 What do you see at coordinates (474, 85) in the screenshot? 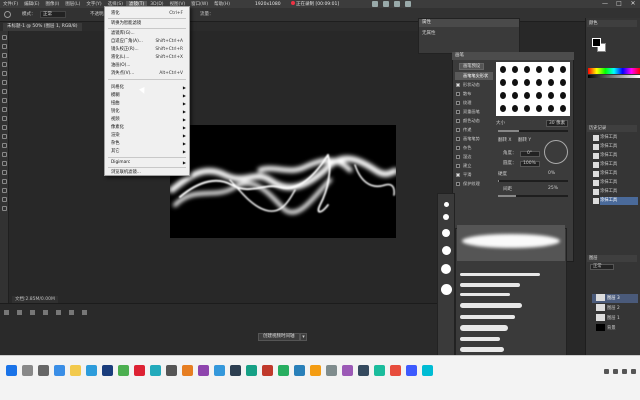
I see `brush-option-shape-dynamics: 形状动态` at bounding box center [474, 85].